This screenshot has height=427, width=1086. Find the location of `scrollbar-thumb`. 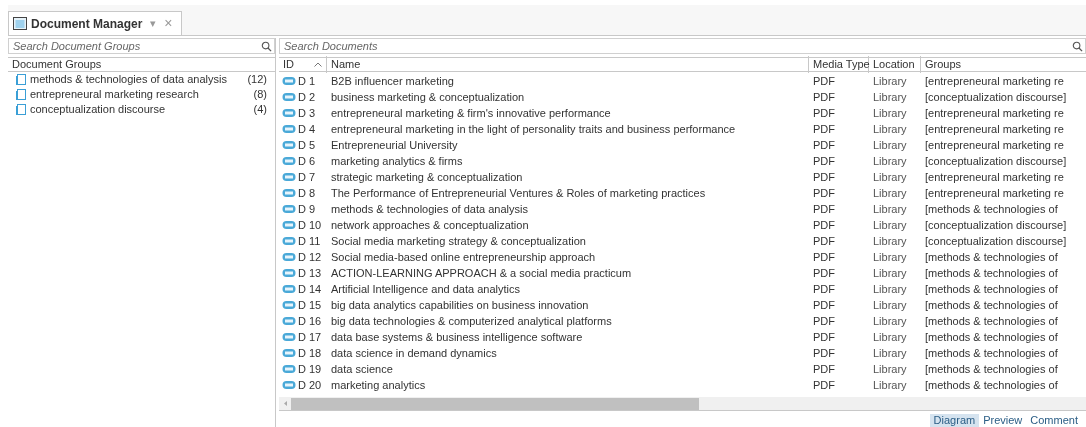

scrollbar-thumb is located at coordinates (495, 403).